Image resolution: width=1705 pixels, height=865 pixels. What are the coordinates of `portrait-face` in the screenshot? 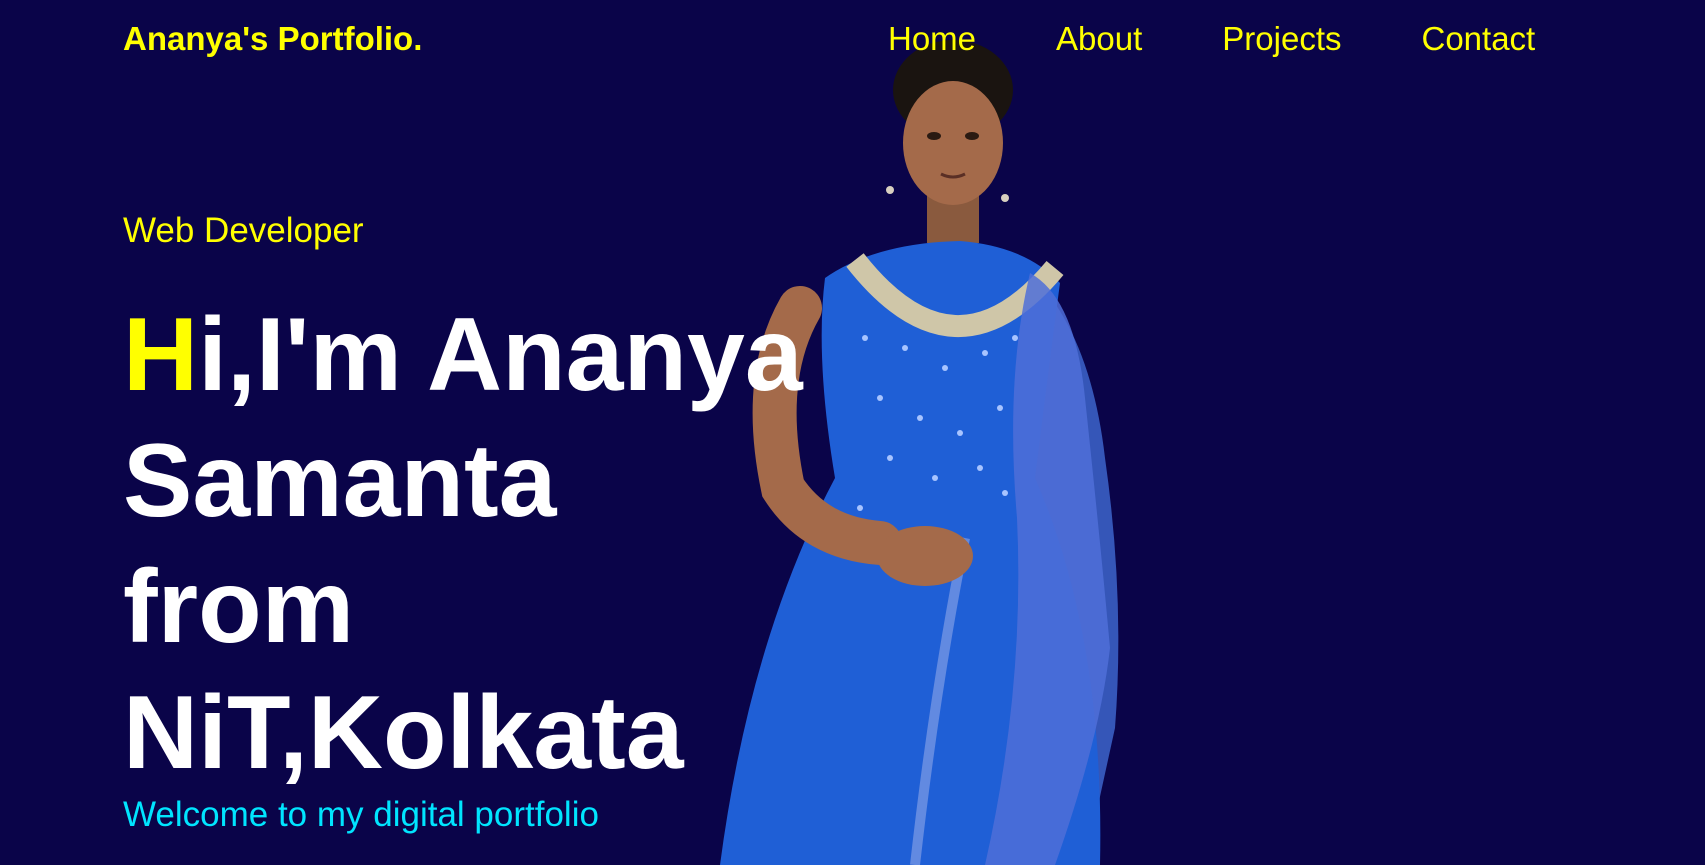 It's located at (953, 143).